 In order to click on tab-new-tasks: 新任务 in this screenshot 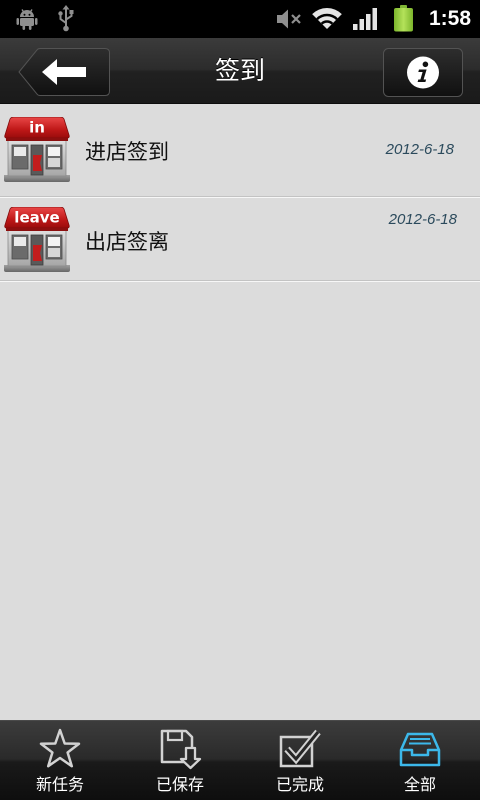, I will do `click(60, 760)`.